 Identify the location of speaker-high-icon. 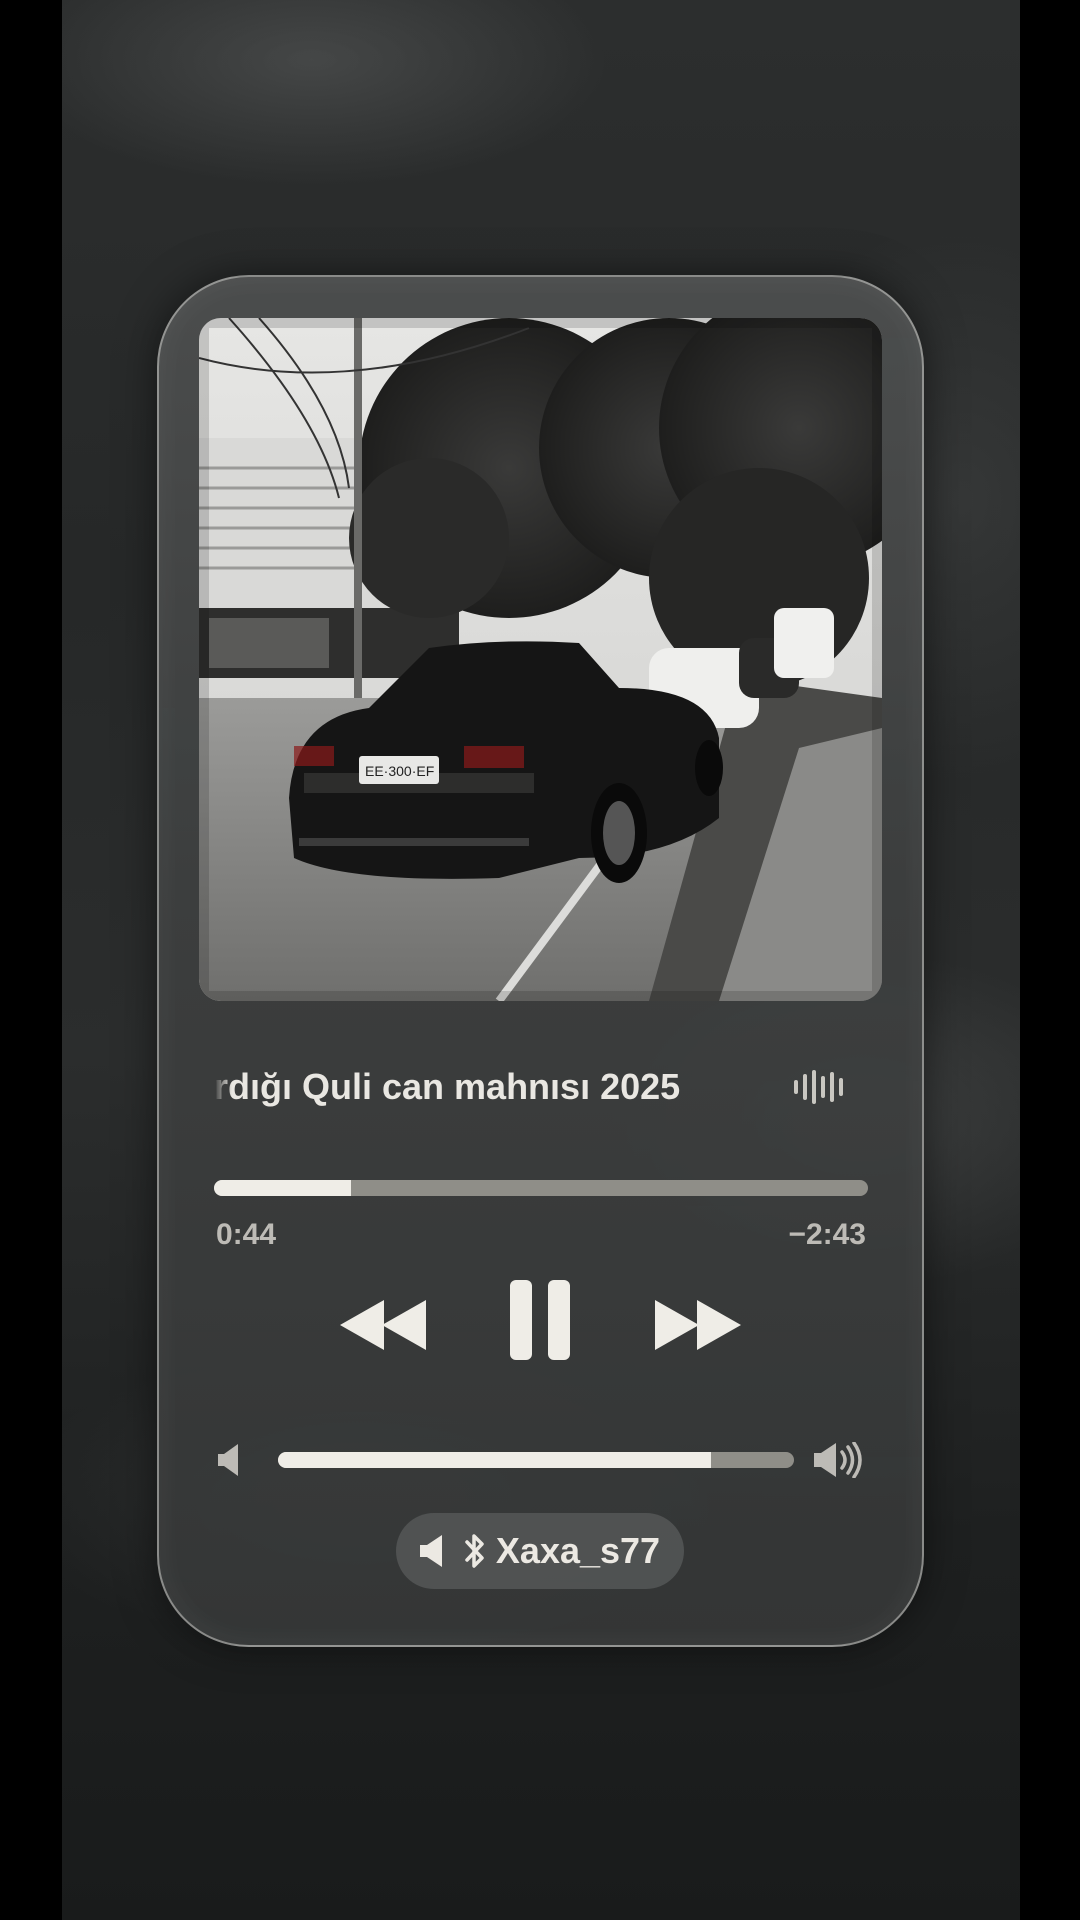
(840, 1460).